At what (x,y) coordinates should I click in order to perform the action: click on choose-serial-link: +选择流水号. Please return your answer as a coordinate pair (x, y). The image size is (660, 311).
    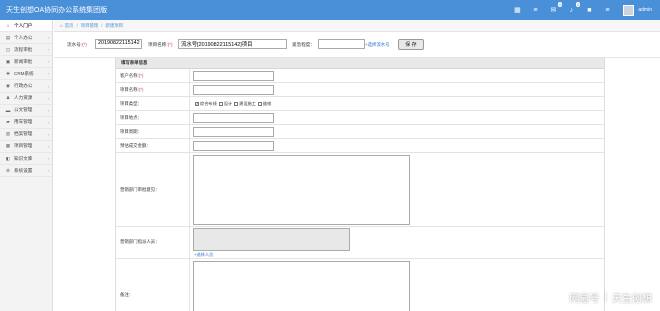
    Looking at the image, I should click on (377, 45).